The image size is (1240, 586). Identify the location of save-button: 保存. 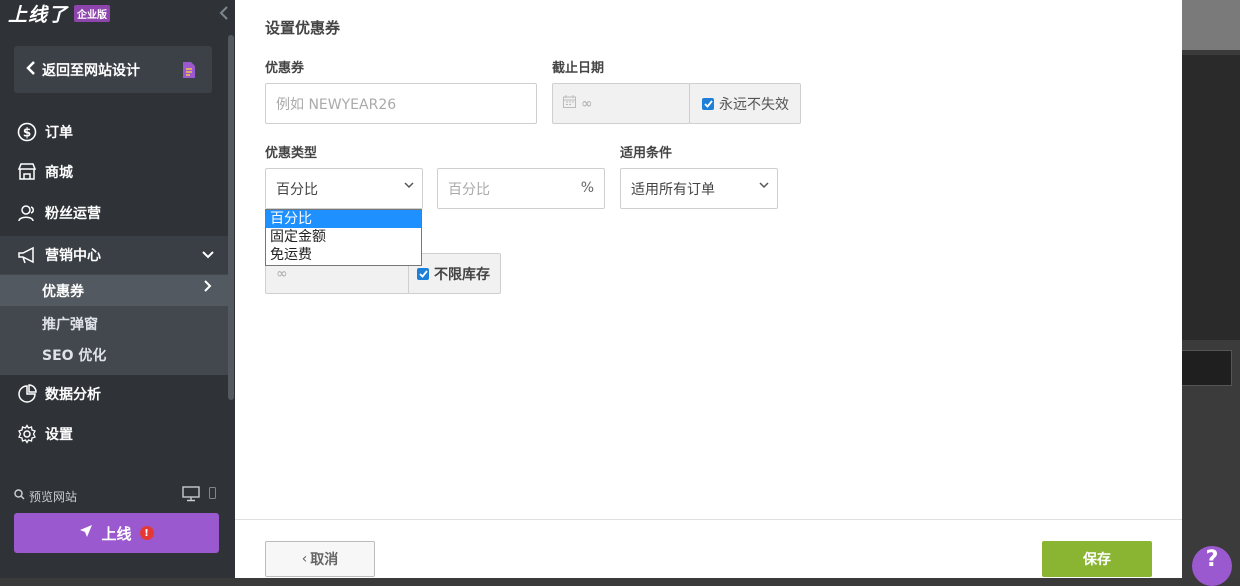
(1097, 559).